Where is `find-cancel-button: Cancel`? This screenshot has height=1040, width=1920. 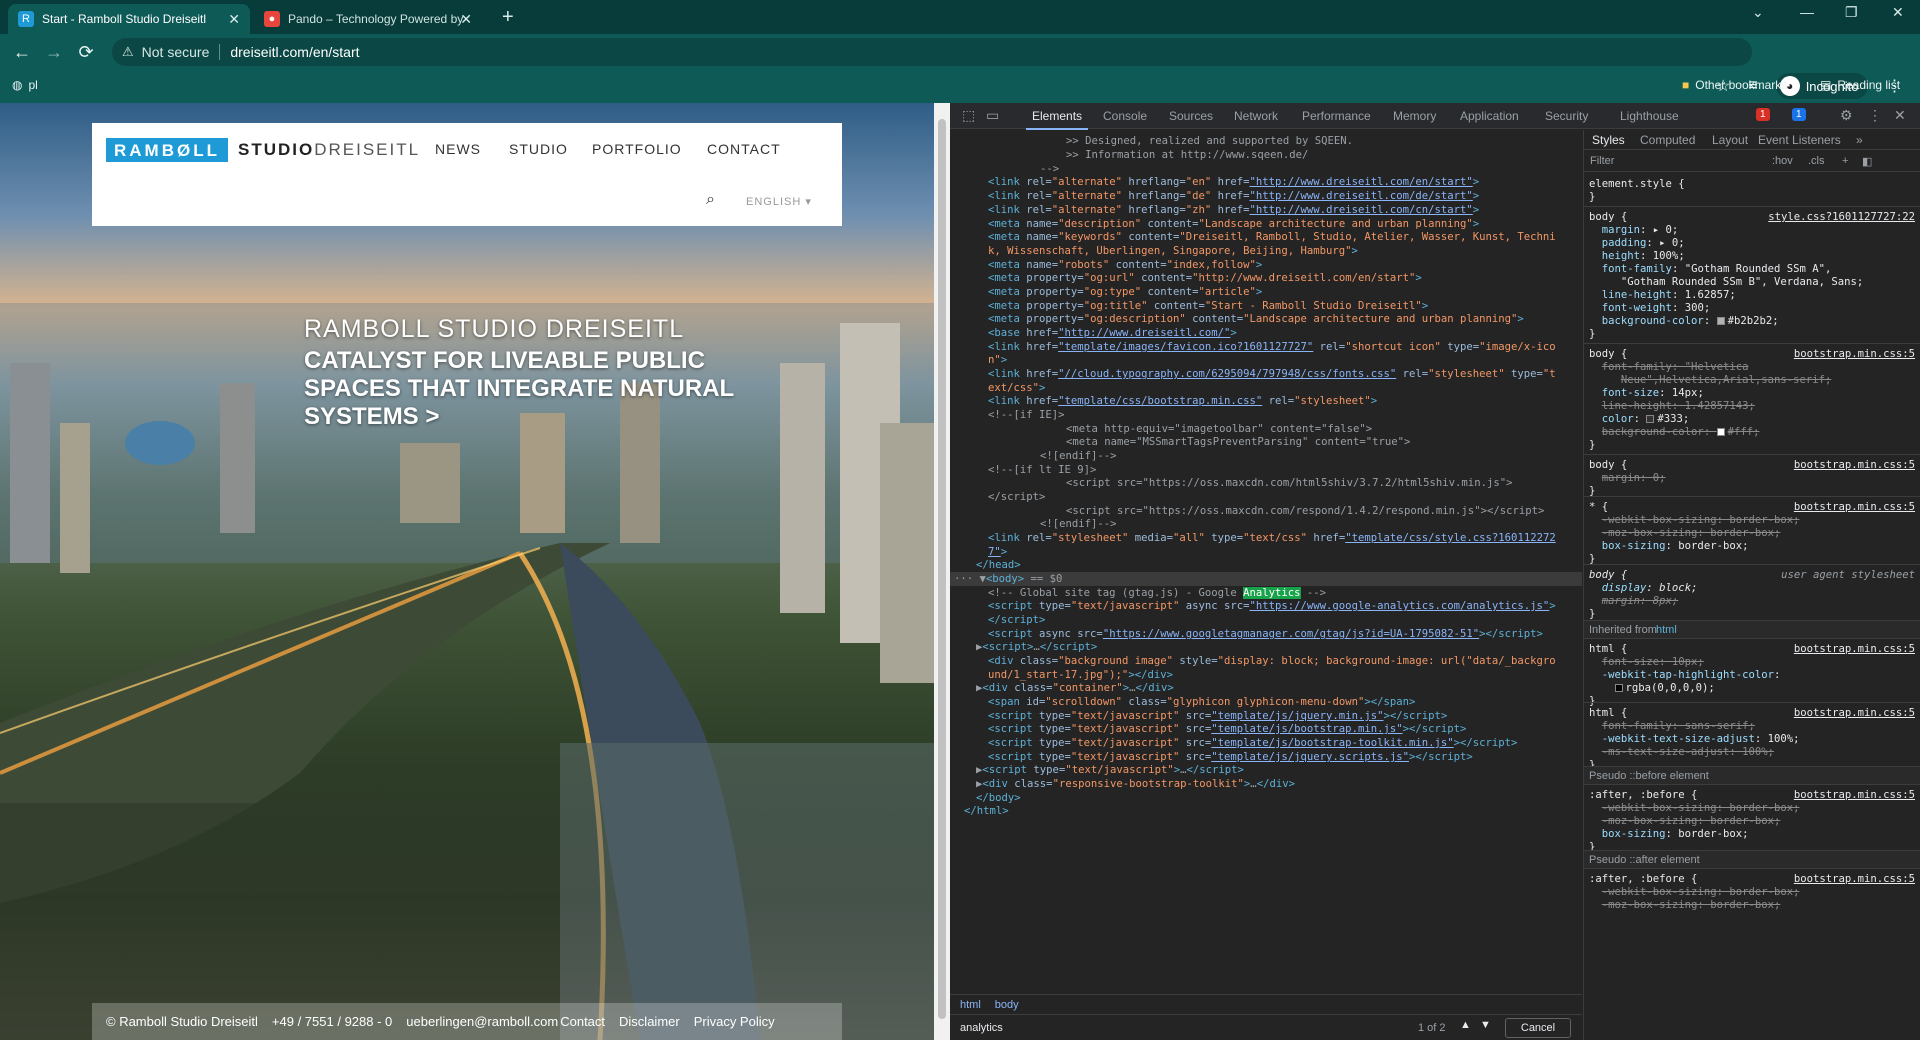 find-cancel-button: Cancel is located at coordinates (1538, 1028).